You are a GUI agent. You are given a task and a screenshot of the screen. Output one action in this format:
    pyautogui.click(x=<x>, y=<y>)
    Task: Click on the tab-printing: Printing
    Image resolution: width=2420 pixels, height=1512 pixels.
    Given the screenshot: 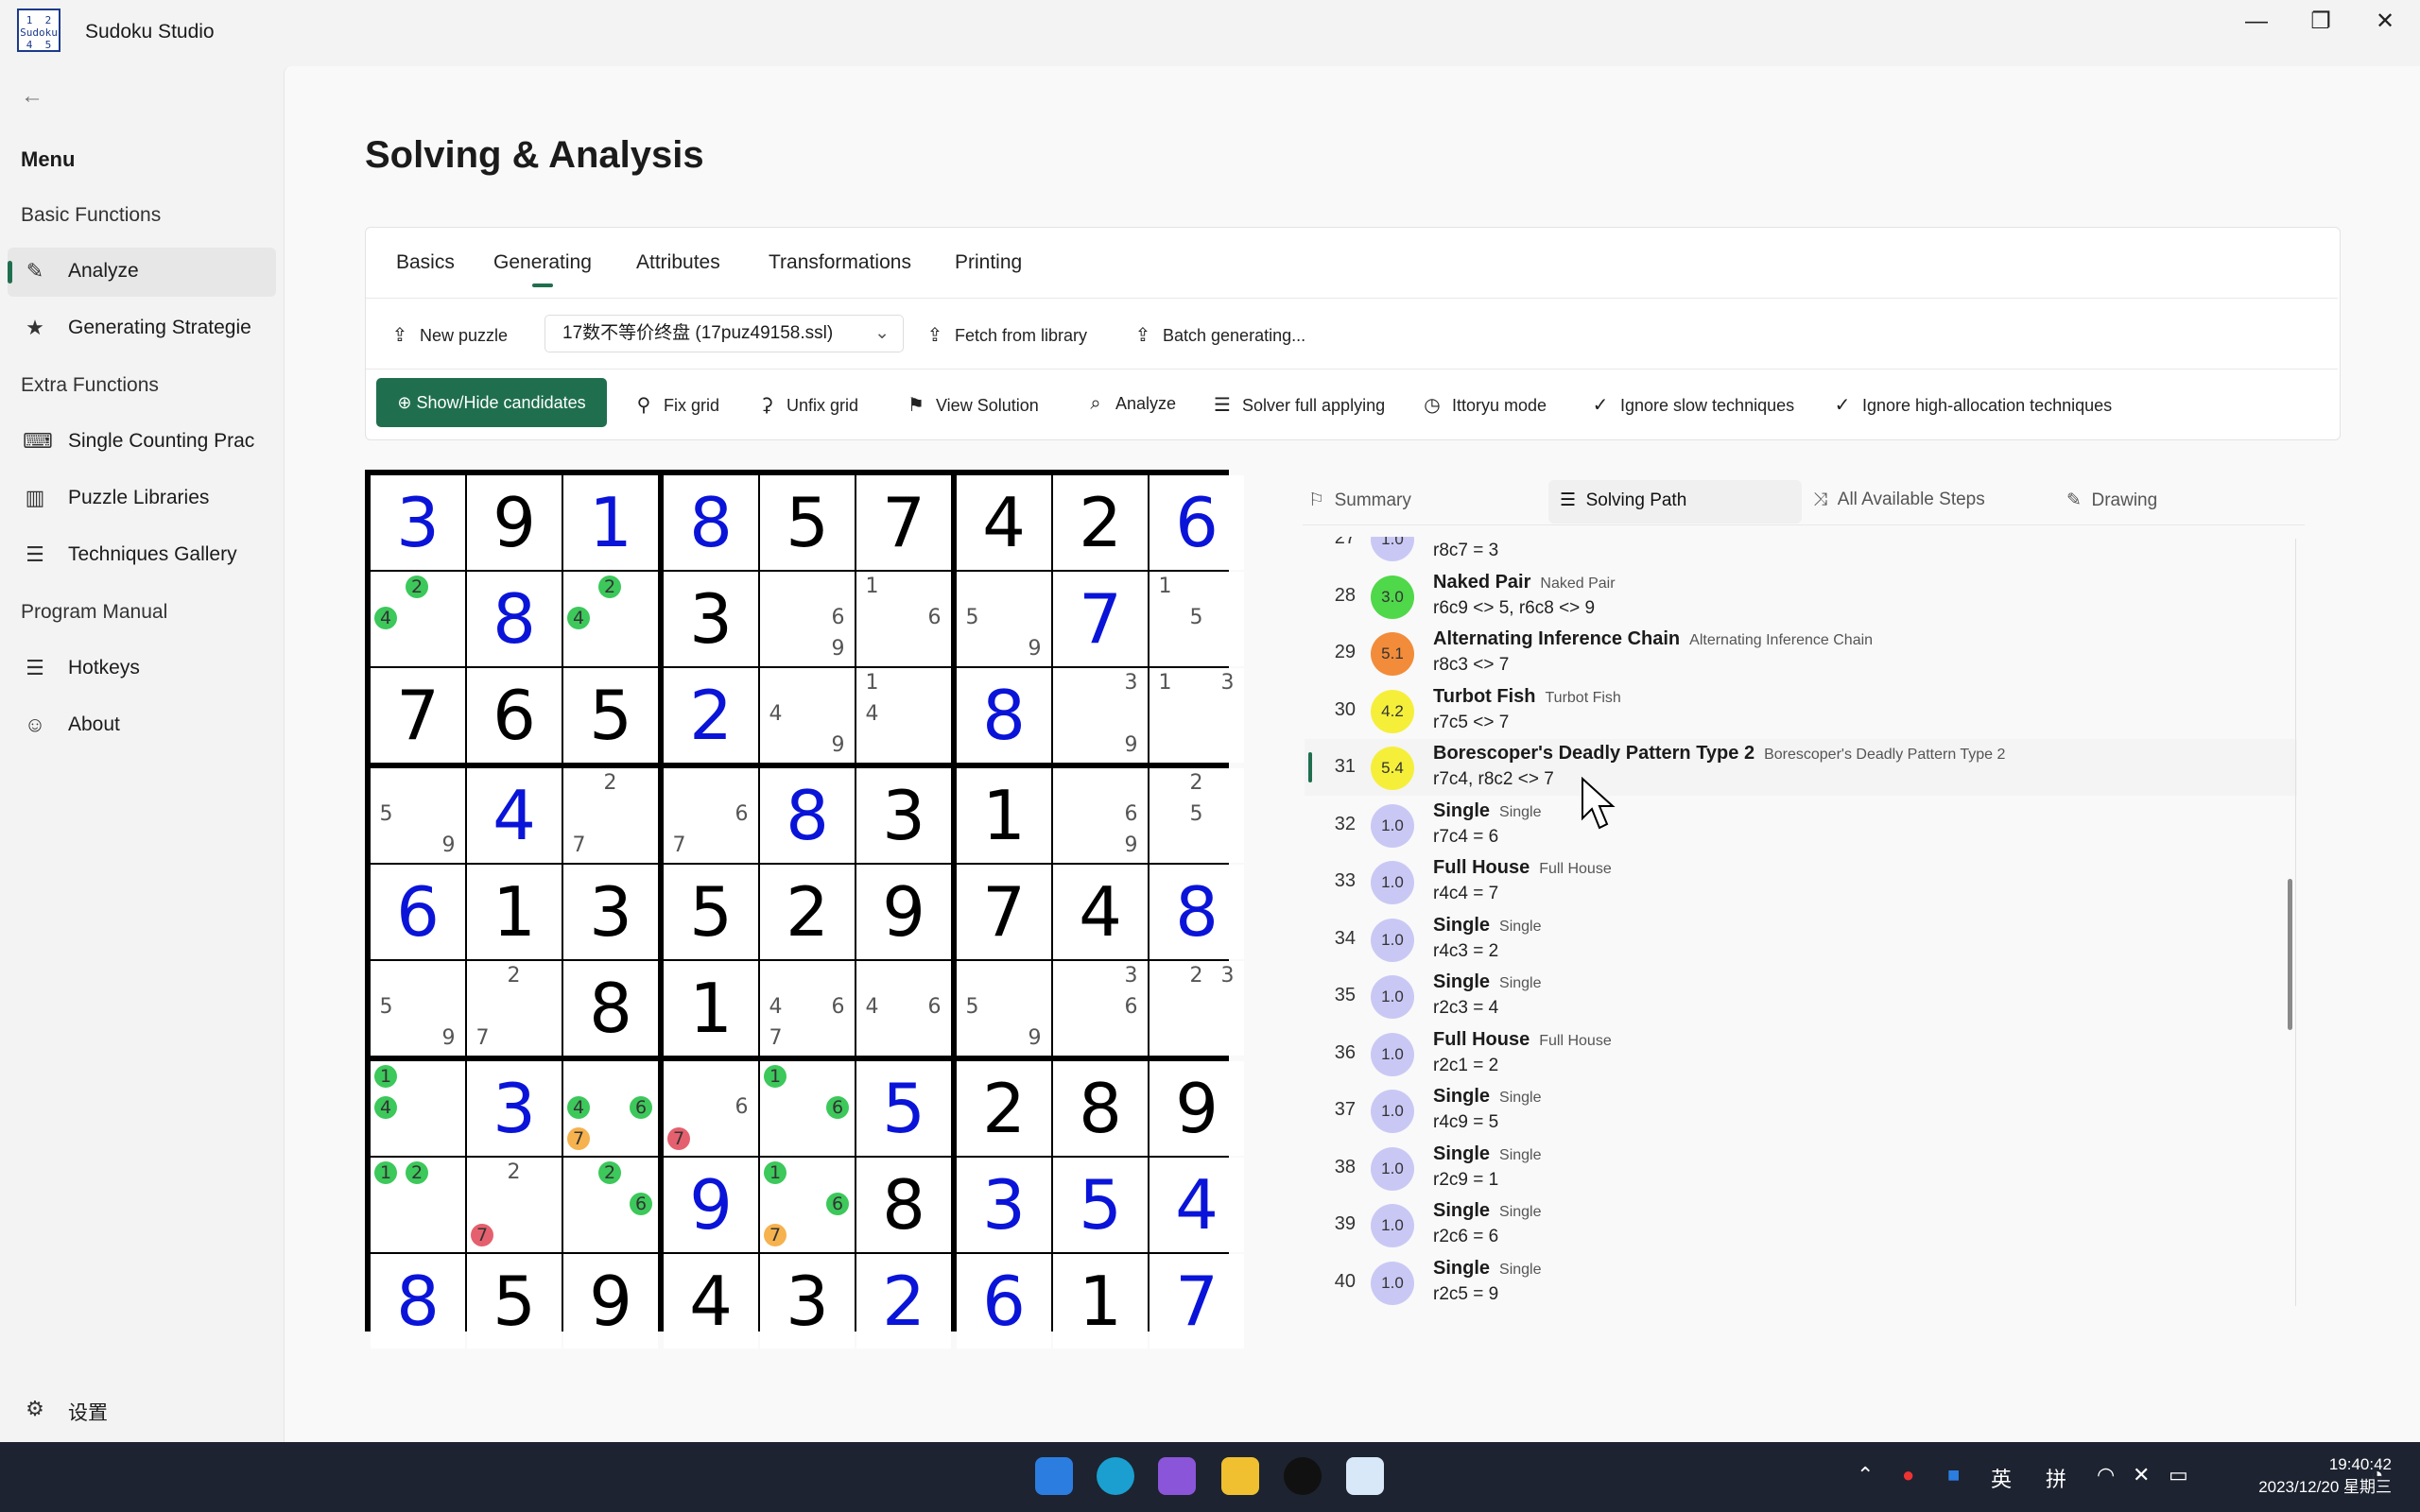 What is the action you would take?
    pyautogui.click(x=989, y=262)
    